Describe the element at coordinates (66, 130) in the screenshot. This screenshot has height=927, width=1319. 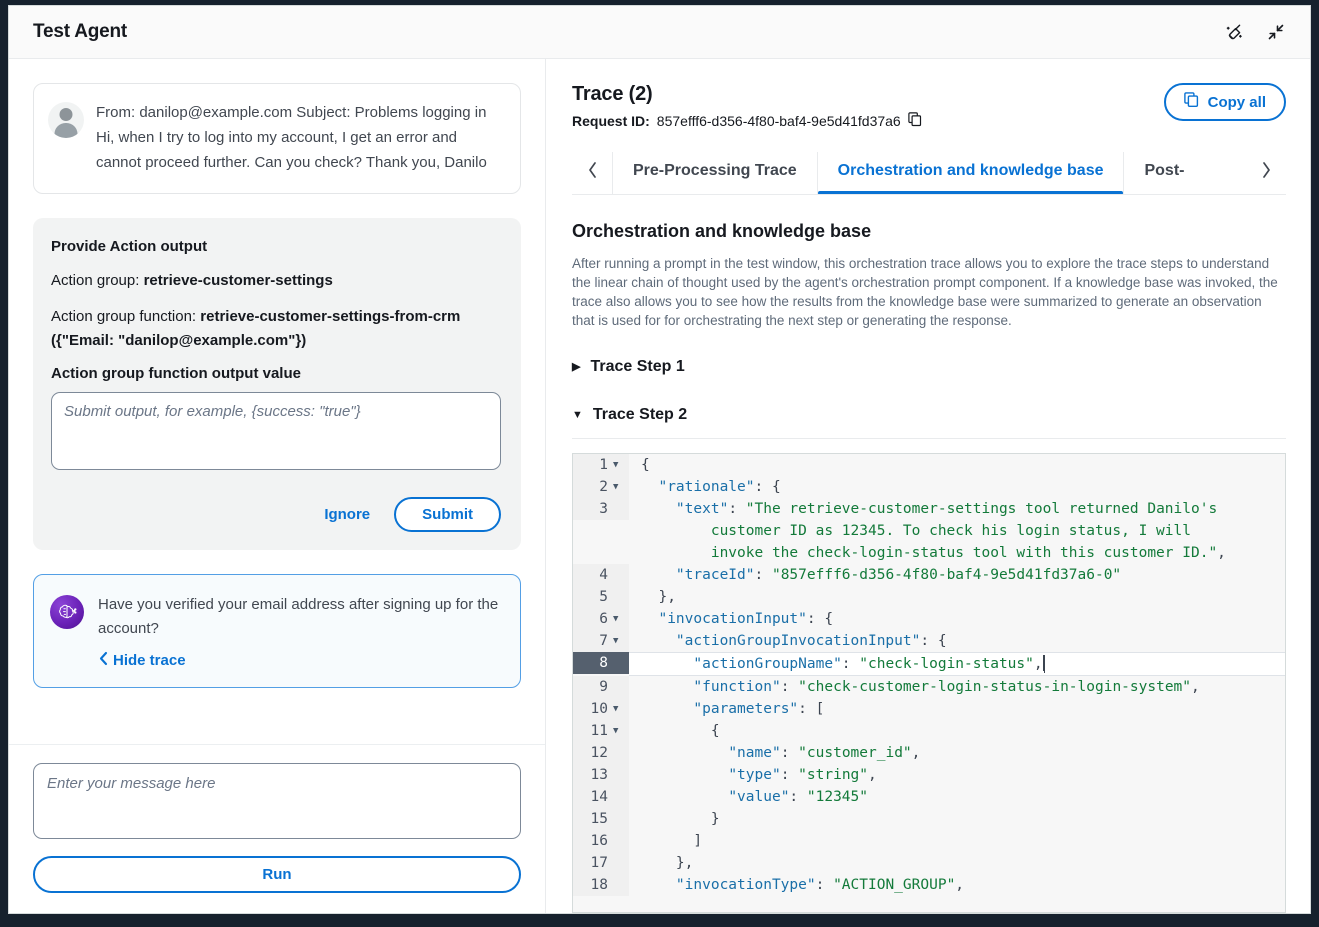
I see `avatar-body` at that location.